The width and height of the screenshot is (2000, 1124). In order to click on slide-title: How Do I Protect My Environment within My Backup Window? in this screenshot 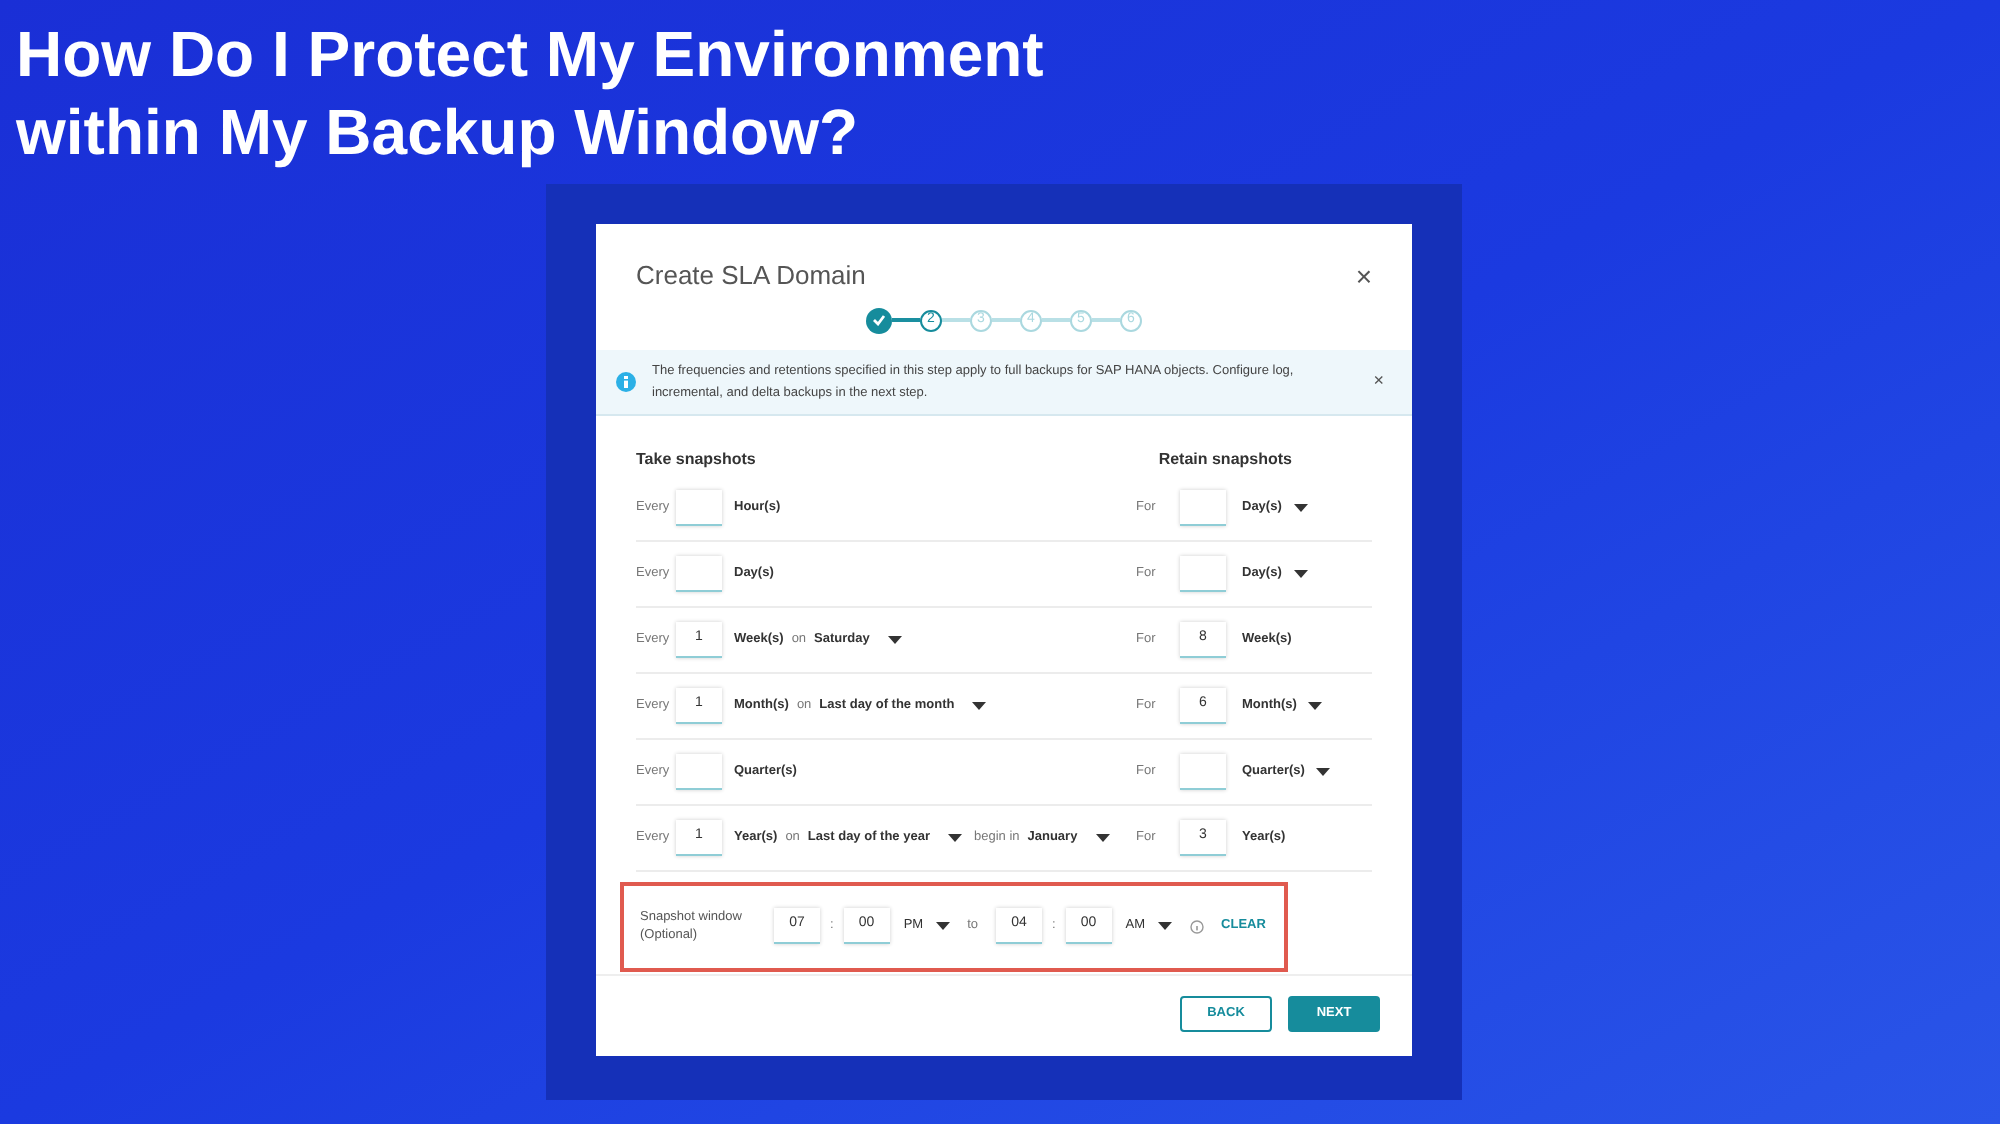, I will do `click(531, 94)`.